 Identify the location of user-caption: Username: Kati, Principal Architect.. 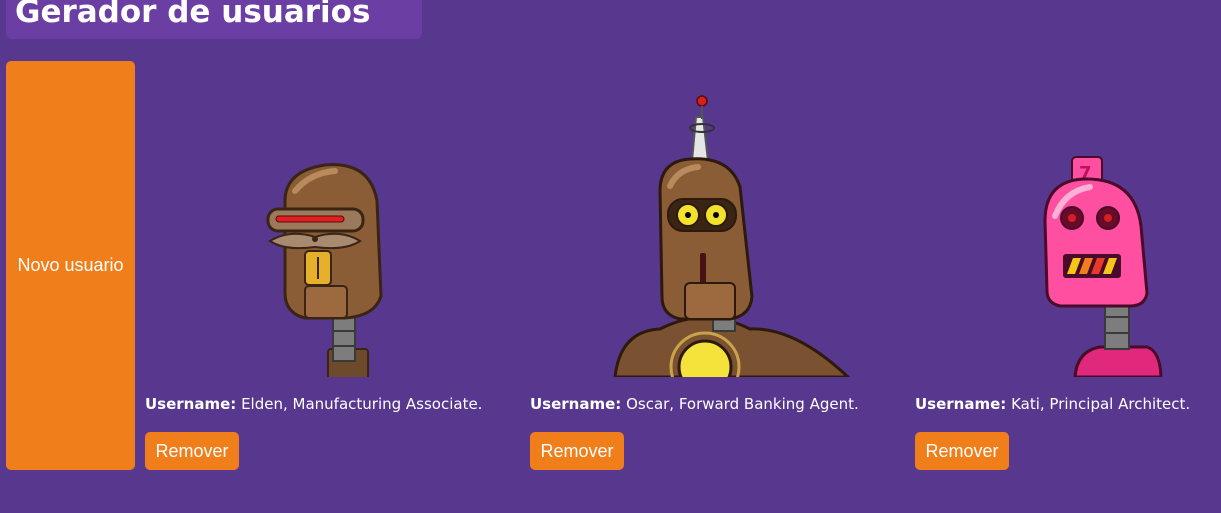
(1052, 404).